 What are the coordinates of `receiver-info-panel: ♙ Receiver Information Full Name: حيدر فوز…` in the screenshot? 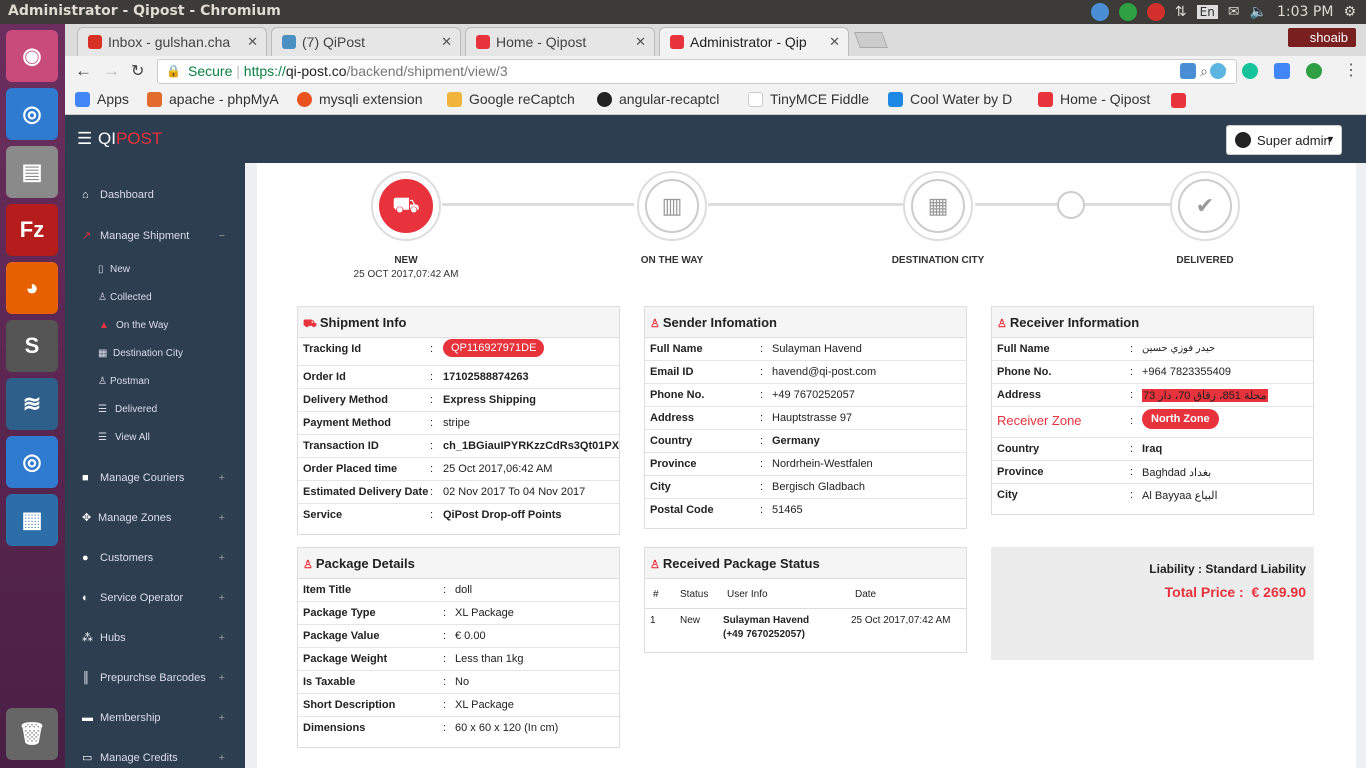 It's located at (1152, 410).